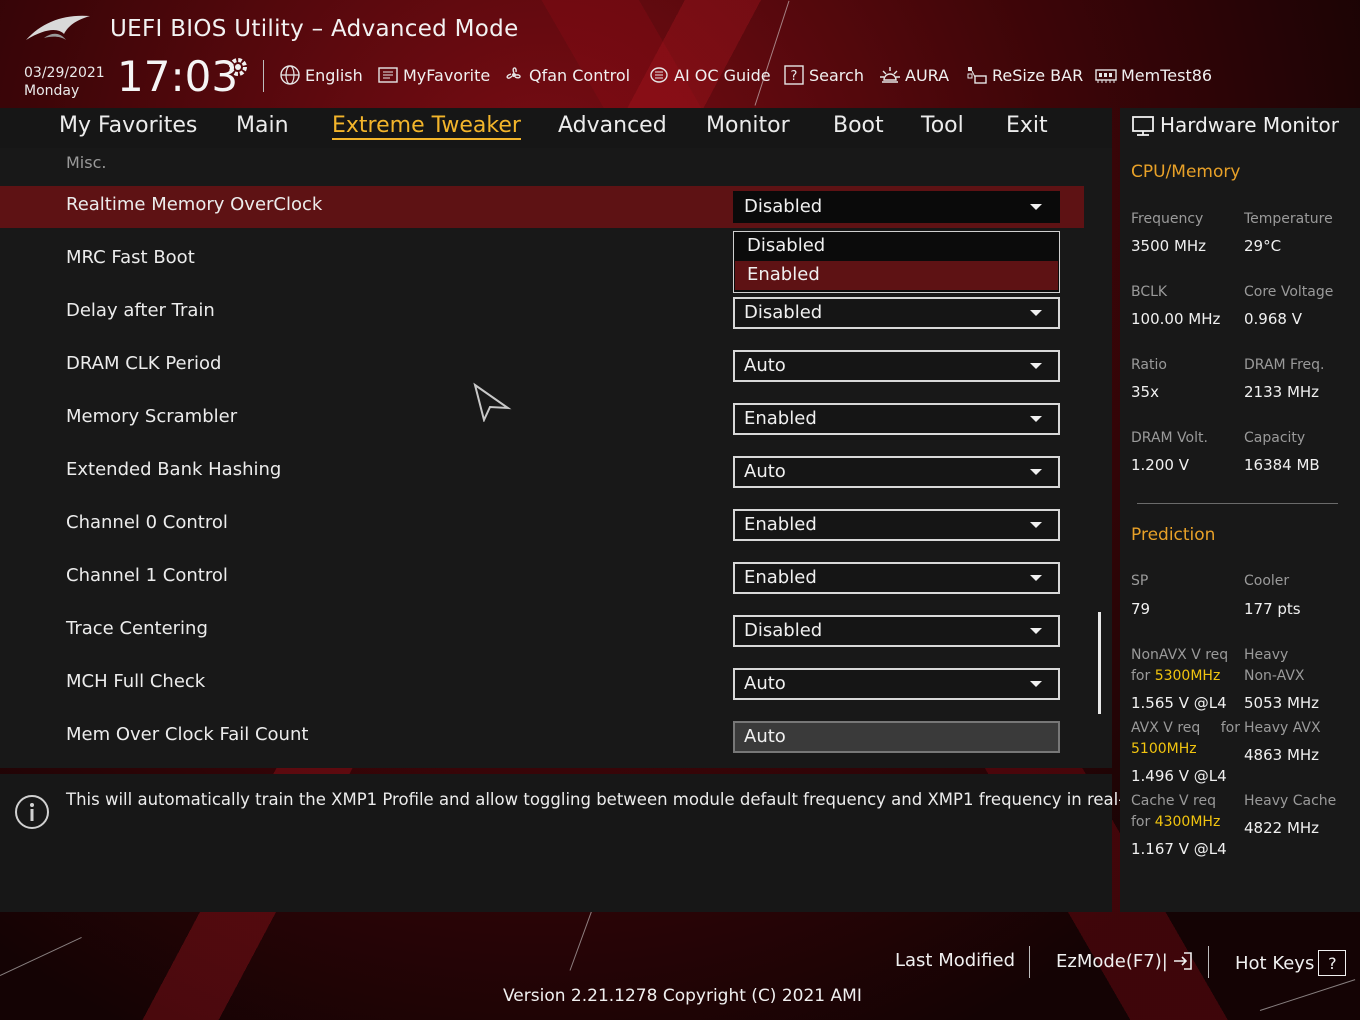 The width and height of the screenshot is (1360, 1020). I want to click on tool-ai-oc-guide: AI OC Guide, so click(709, 75).